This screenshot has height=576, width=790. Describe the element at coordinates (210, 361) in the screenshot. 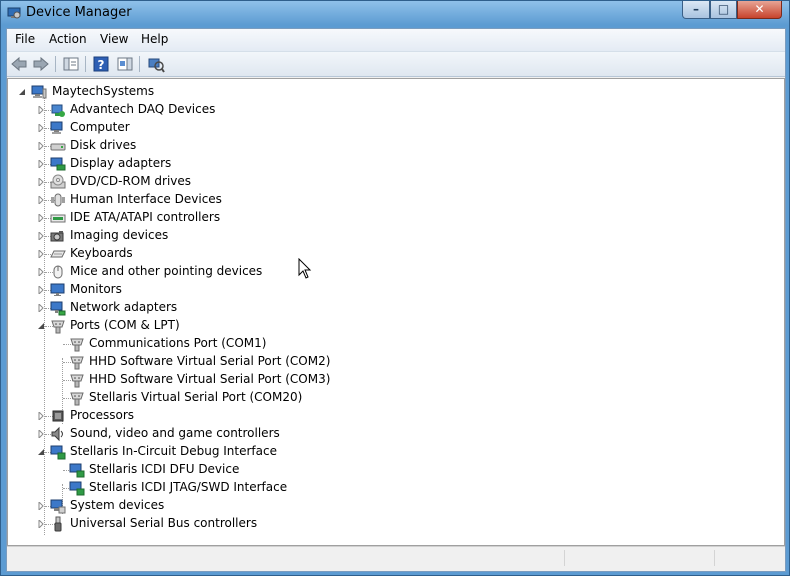

I see `tree-device-label: HHD Software Virtual Serial Port (COM2)` at that location.